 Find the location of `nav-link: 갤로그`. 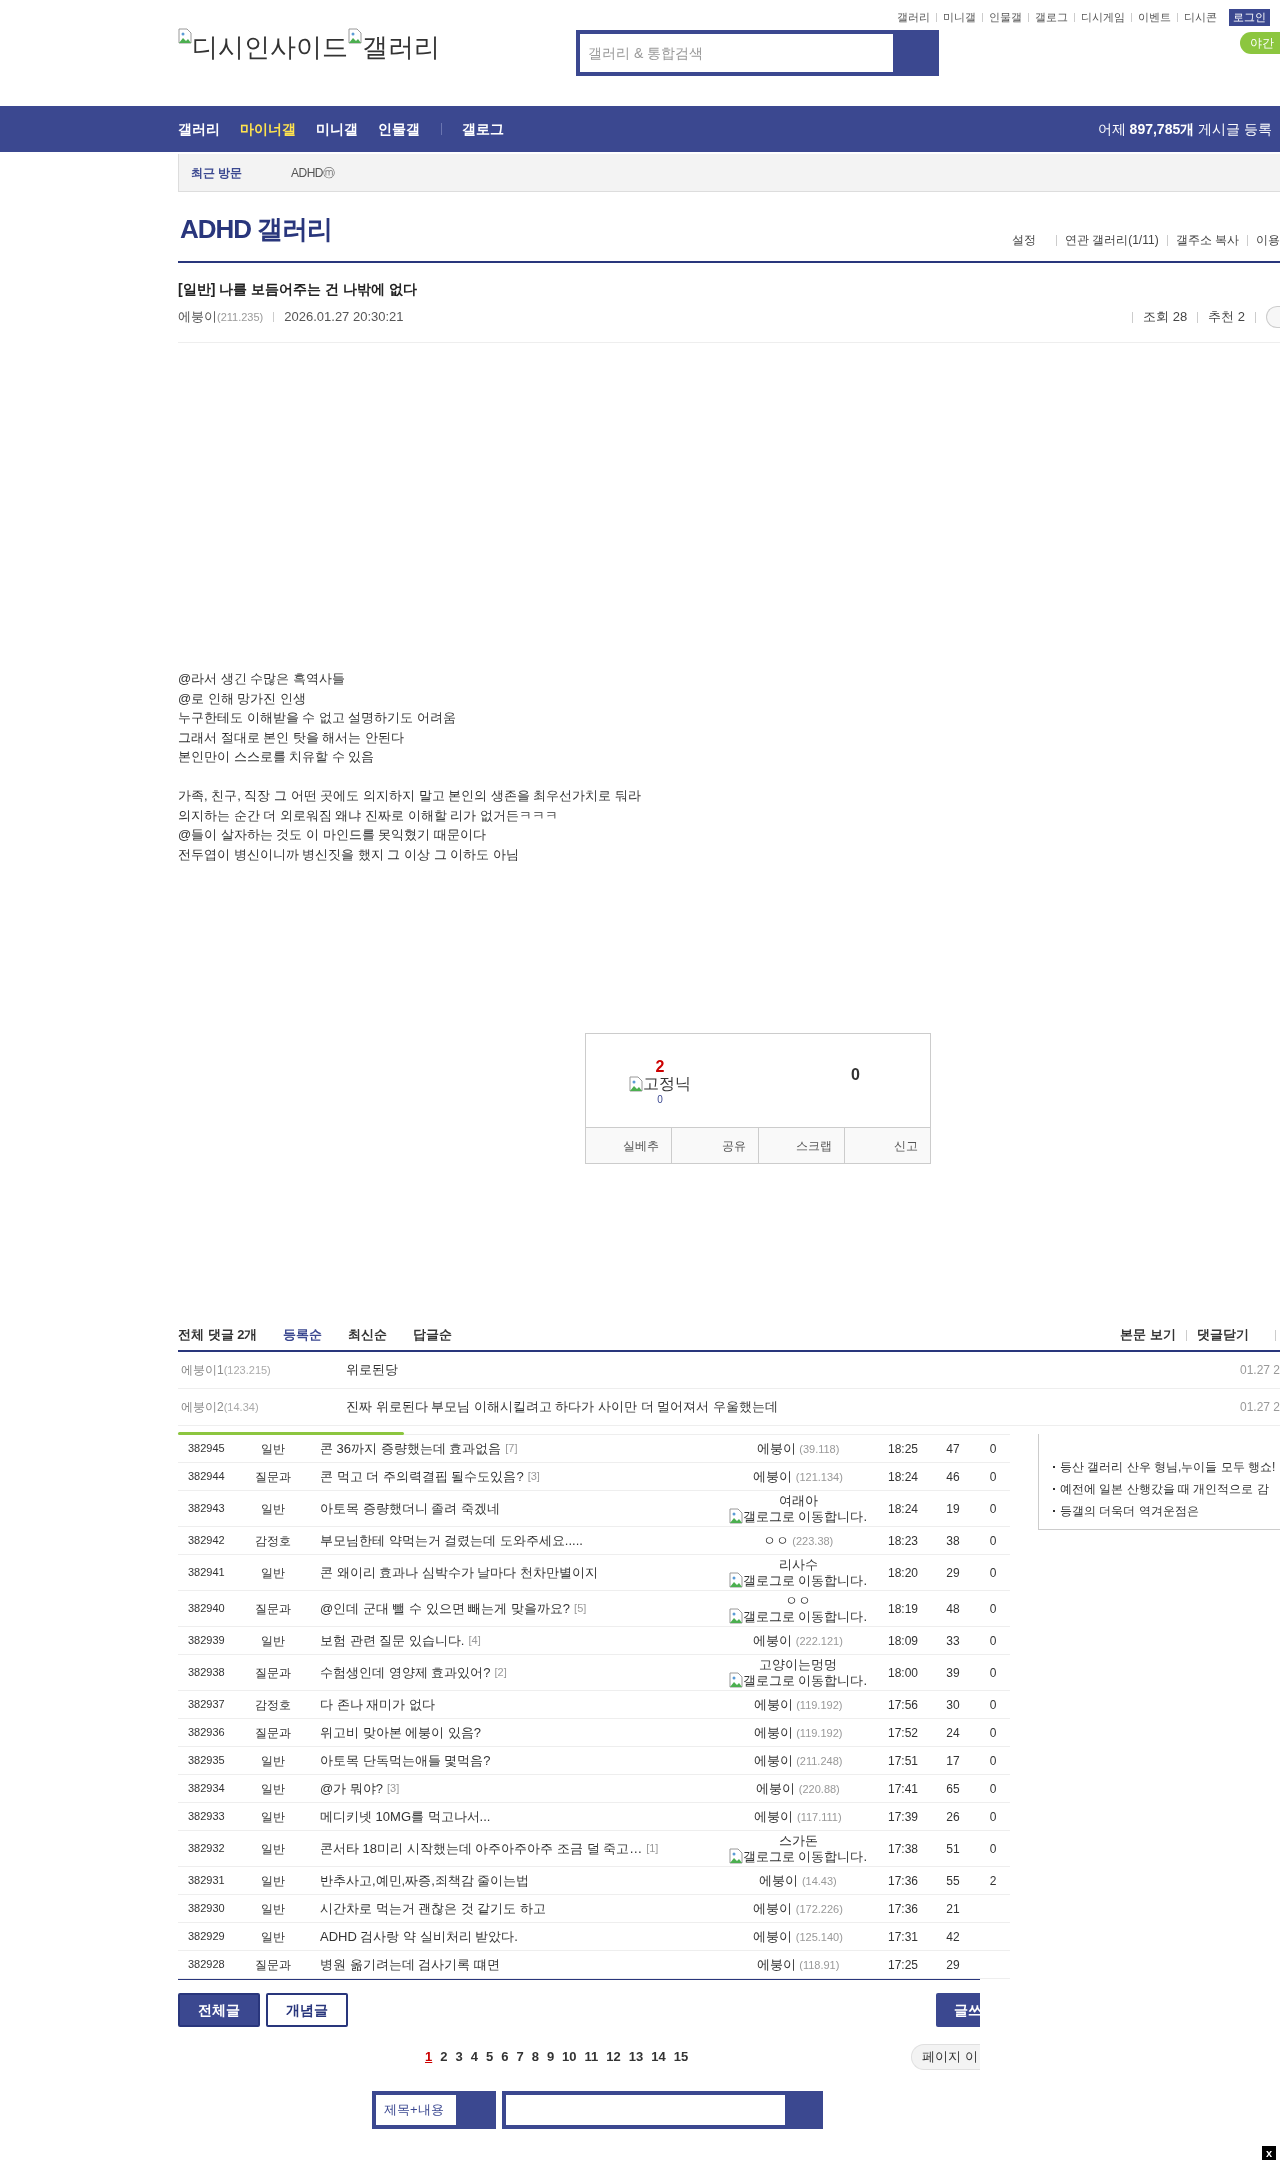

nav-link: 갤로그 is located at coordinates (483, 129).